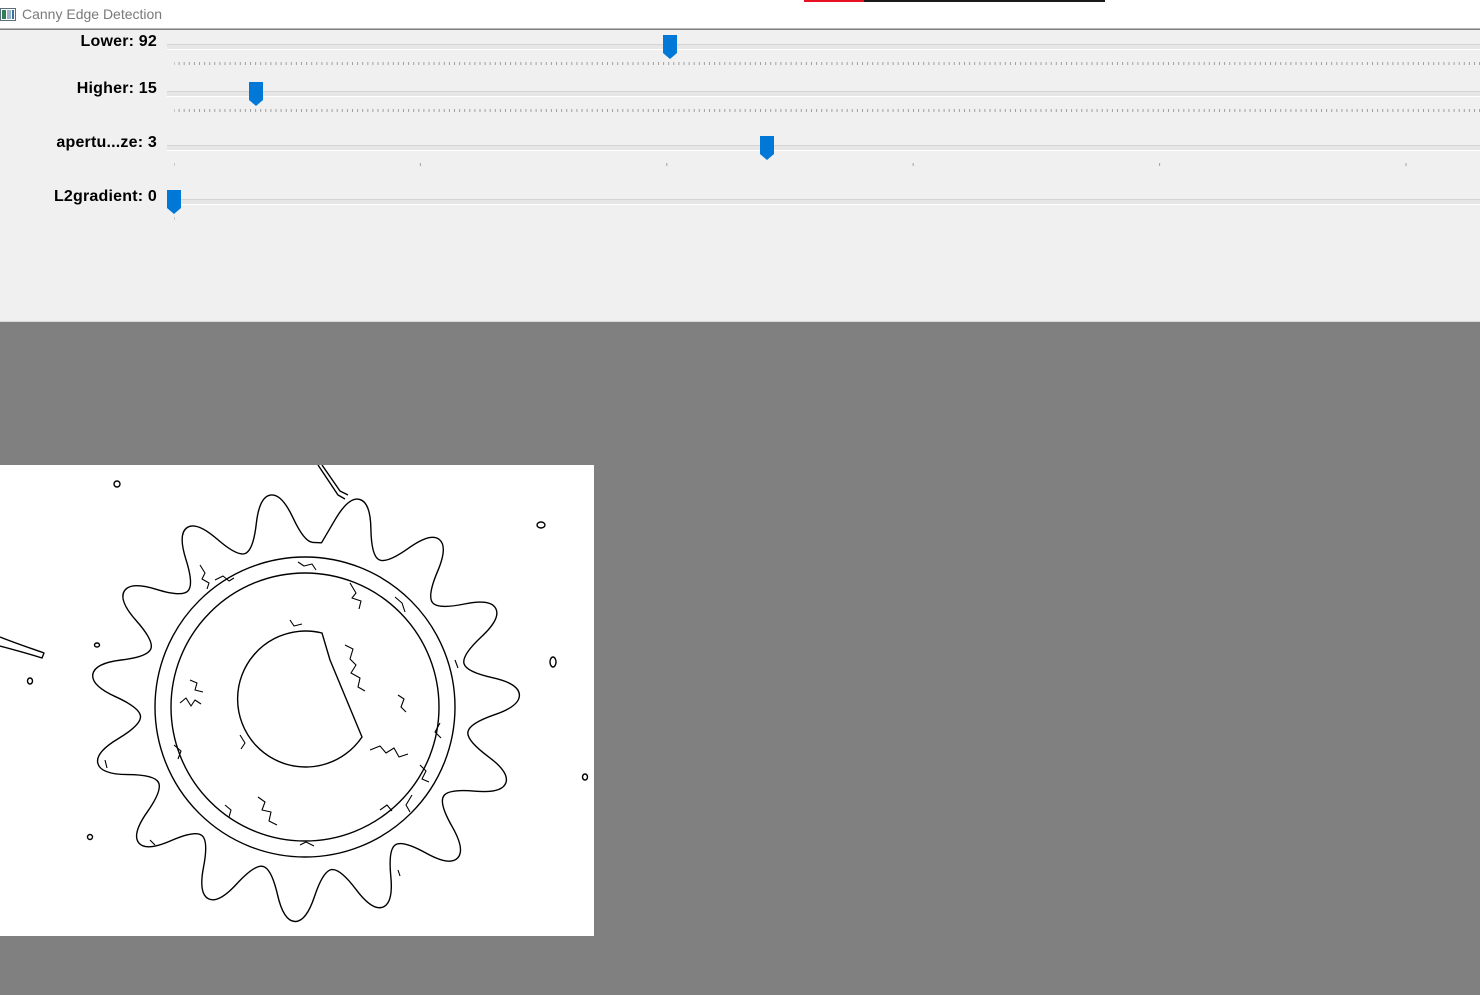 This screenshot has height=995, width=1480. I want to click on title-accent-red, so click(834, 1).